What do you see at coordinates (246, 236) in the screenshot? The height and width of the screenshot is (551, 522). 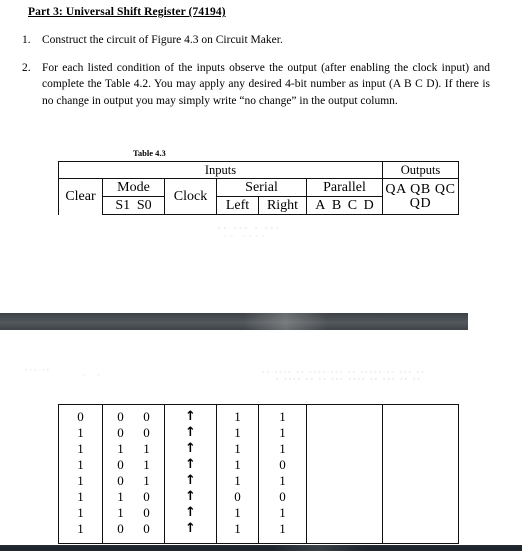 I see `scan-artifact: ▪▪ ▪▪▪▪` at bounding box center [246, 236].